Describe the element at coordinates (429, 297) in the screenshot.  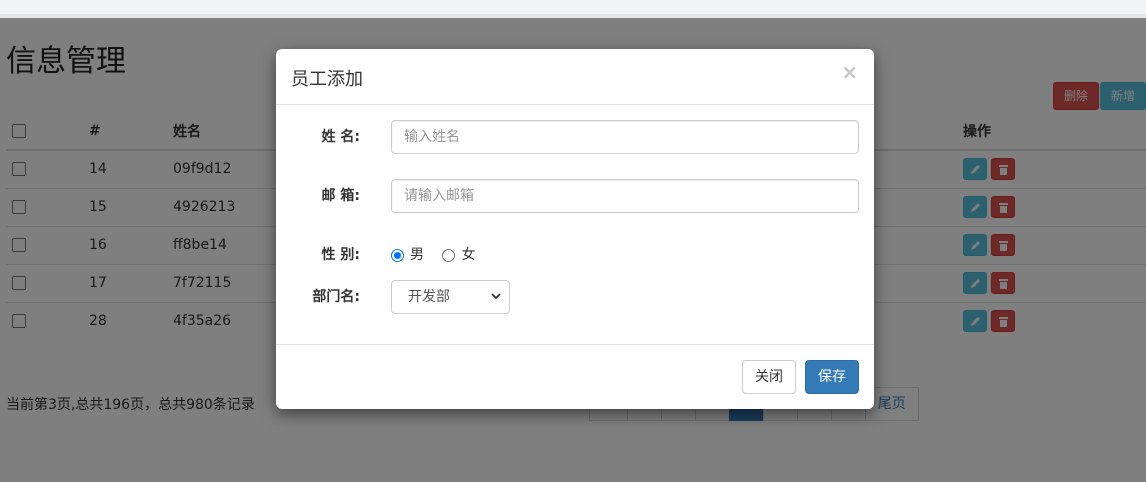
I see `department-selected-value: 开发部` at that location.